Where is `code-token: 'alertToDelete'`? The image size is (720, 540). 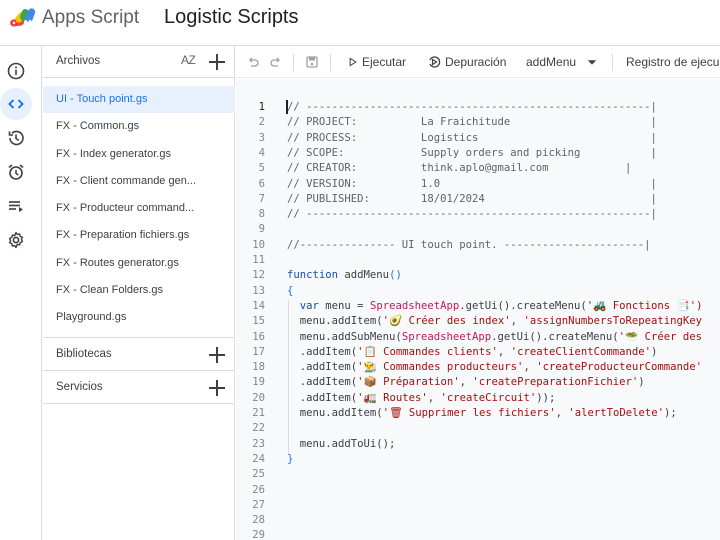
code-token: 'alertToDelete' is located at coordinates (616, 413).